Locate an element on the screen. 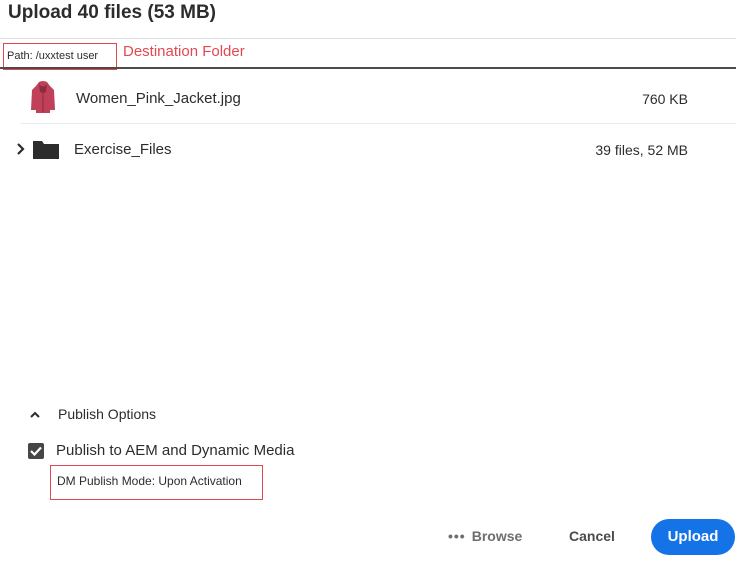 This screenshot has height=564, width=750. path-divider is located at coordinates (368, 68).